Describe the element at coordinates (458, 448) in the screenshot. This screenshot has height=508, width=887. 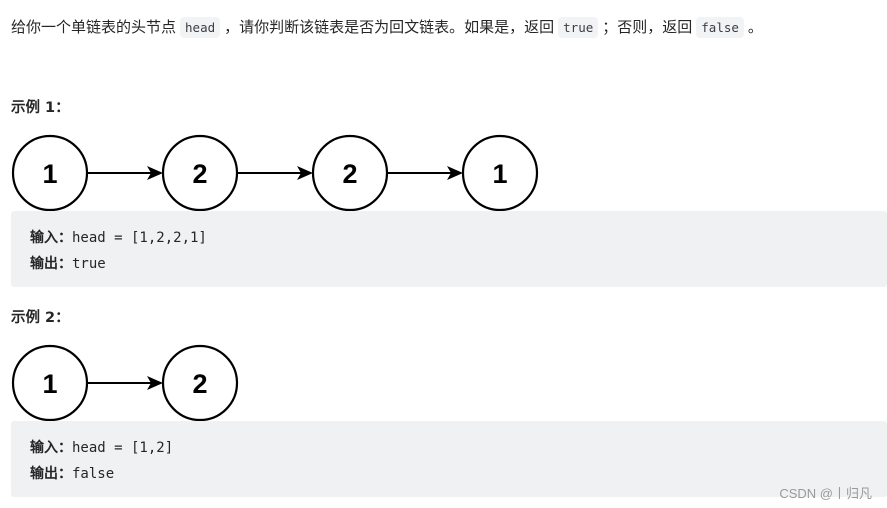
I see `input-line: 输入：head = [1,2]` at that location.